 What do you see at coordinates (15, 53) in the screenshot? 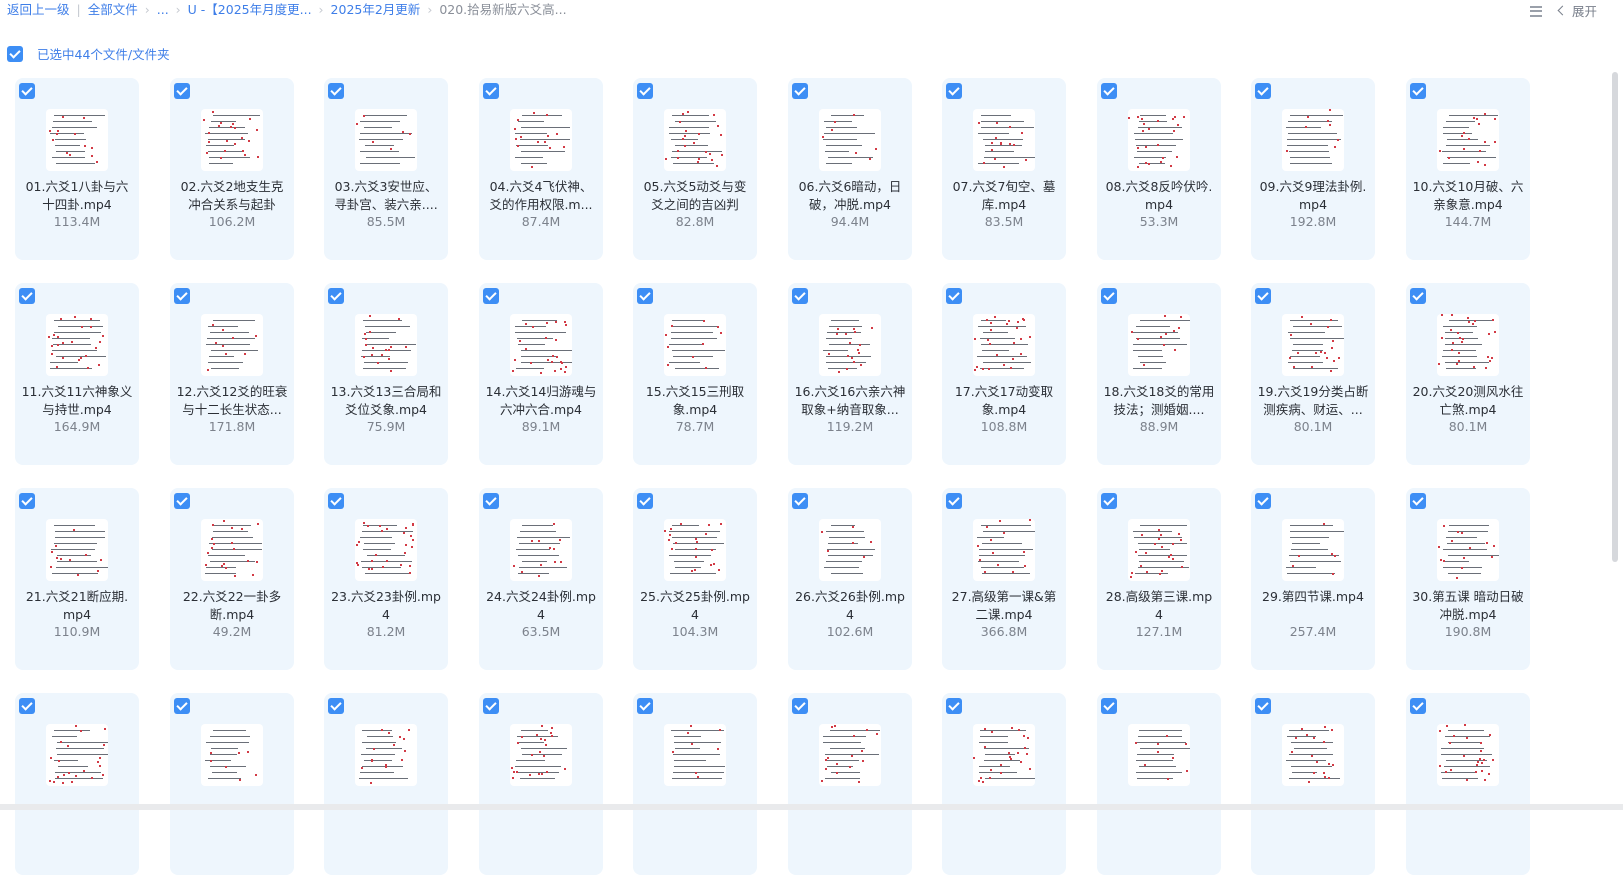
I see `select-all-checkbox` at bounding box center [15, 53].